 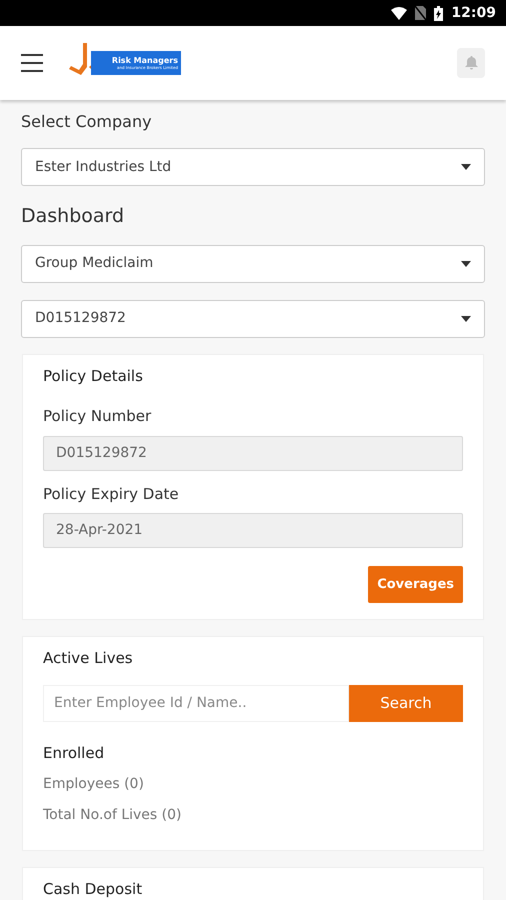 I want to click on input-field: 28-Apr-2021, so click(x=253, y=530).